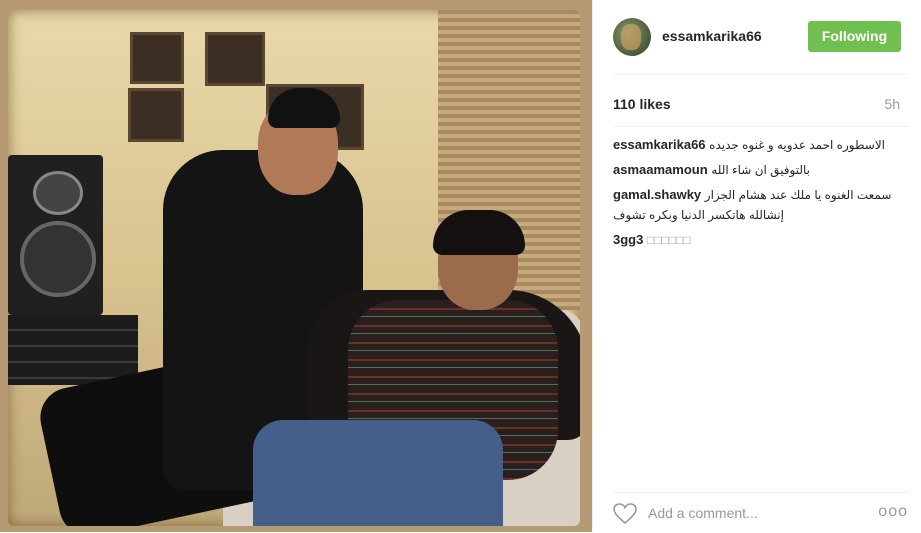 Image resolution: width=921 pixels, height=533 pixels. What do you see at coordinates (625, 514) in the screenshot?
I see `heart-icon` at bounding box center [625, 514].